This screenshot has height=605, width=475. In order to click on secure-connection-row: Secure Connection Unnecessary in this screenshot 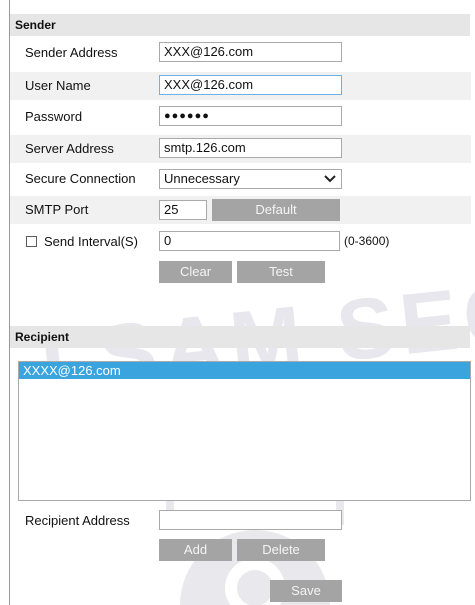, I will do `click(240, 179)`.